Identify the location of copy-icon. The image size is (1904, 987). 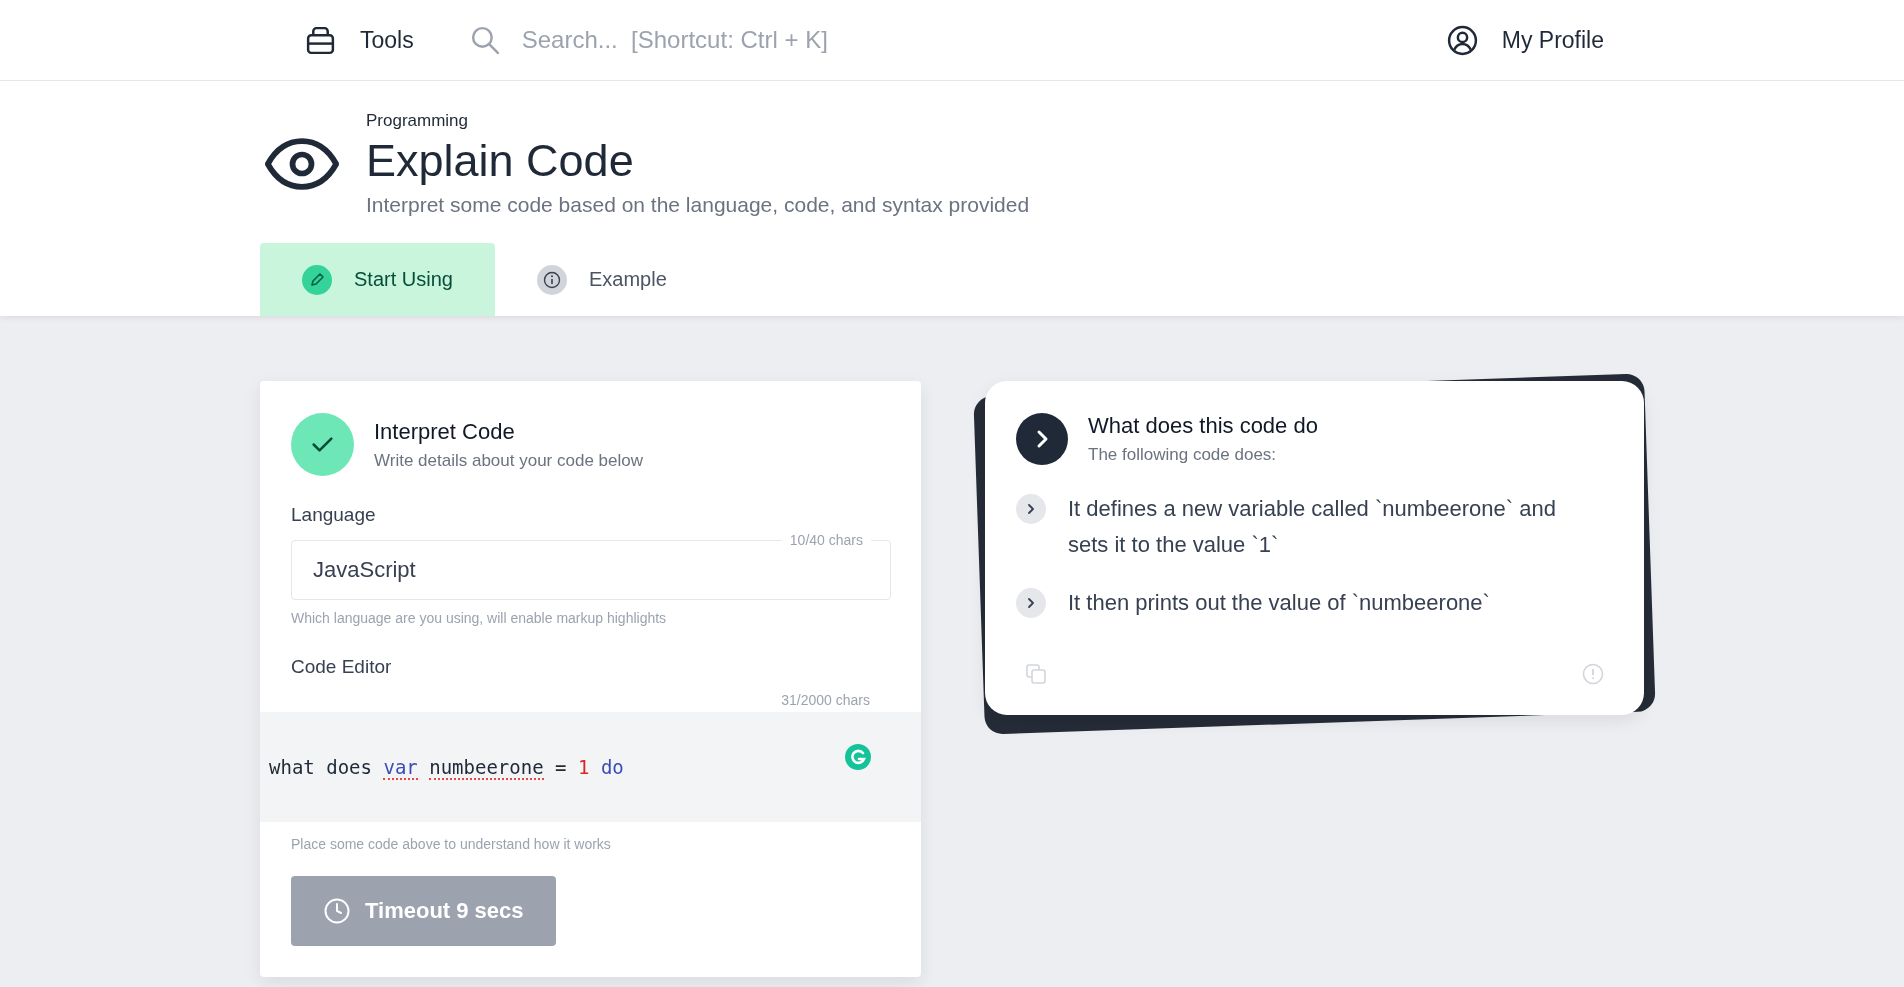
(1036, 674).